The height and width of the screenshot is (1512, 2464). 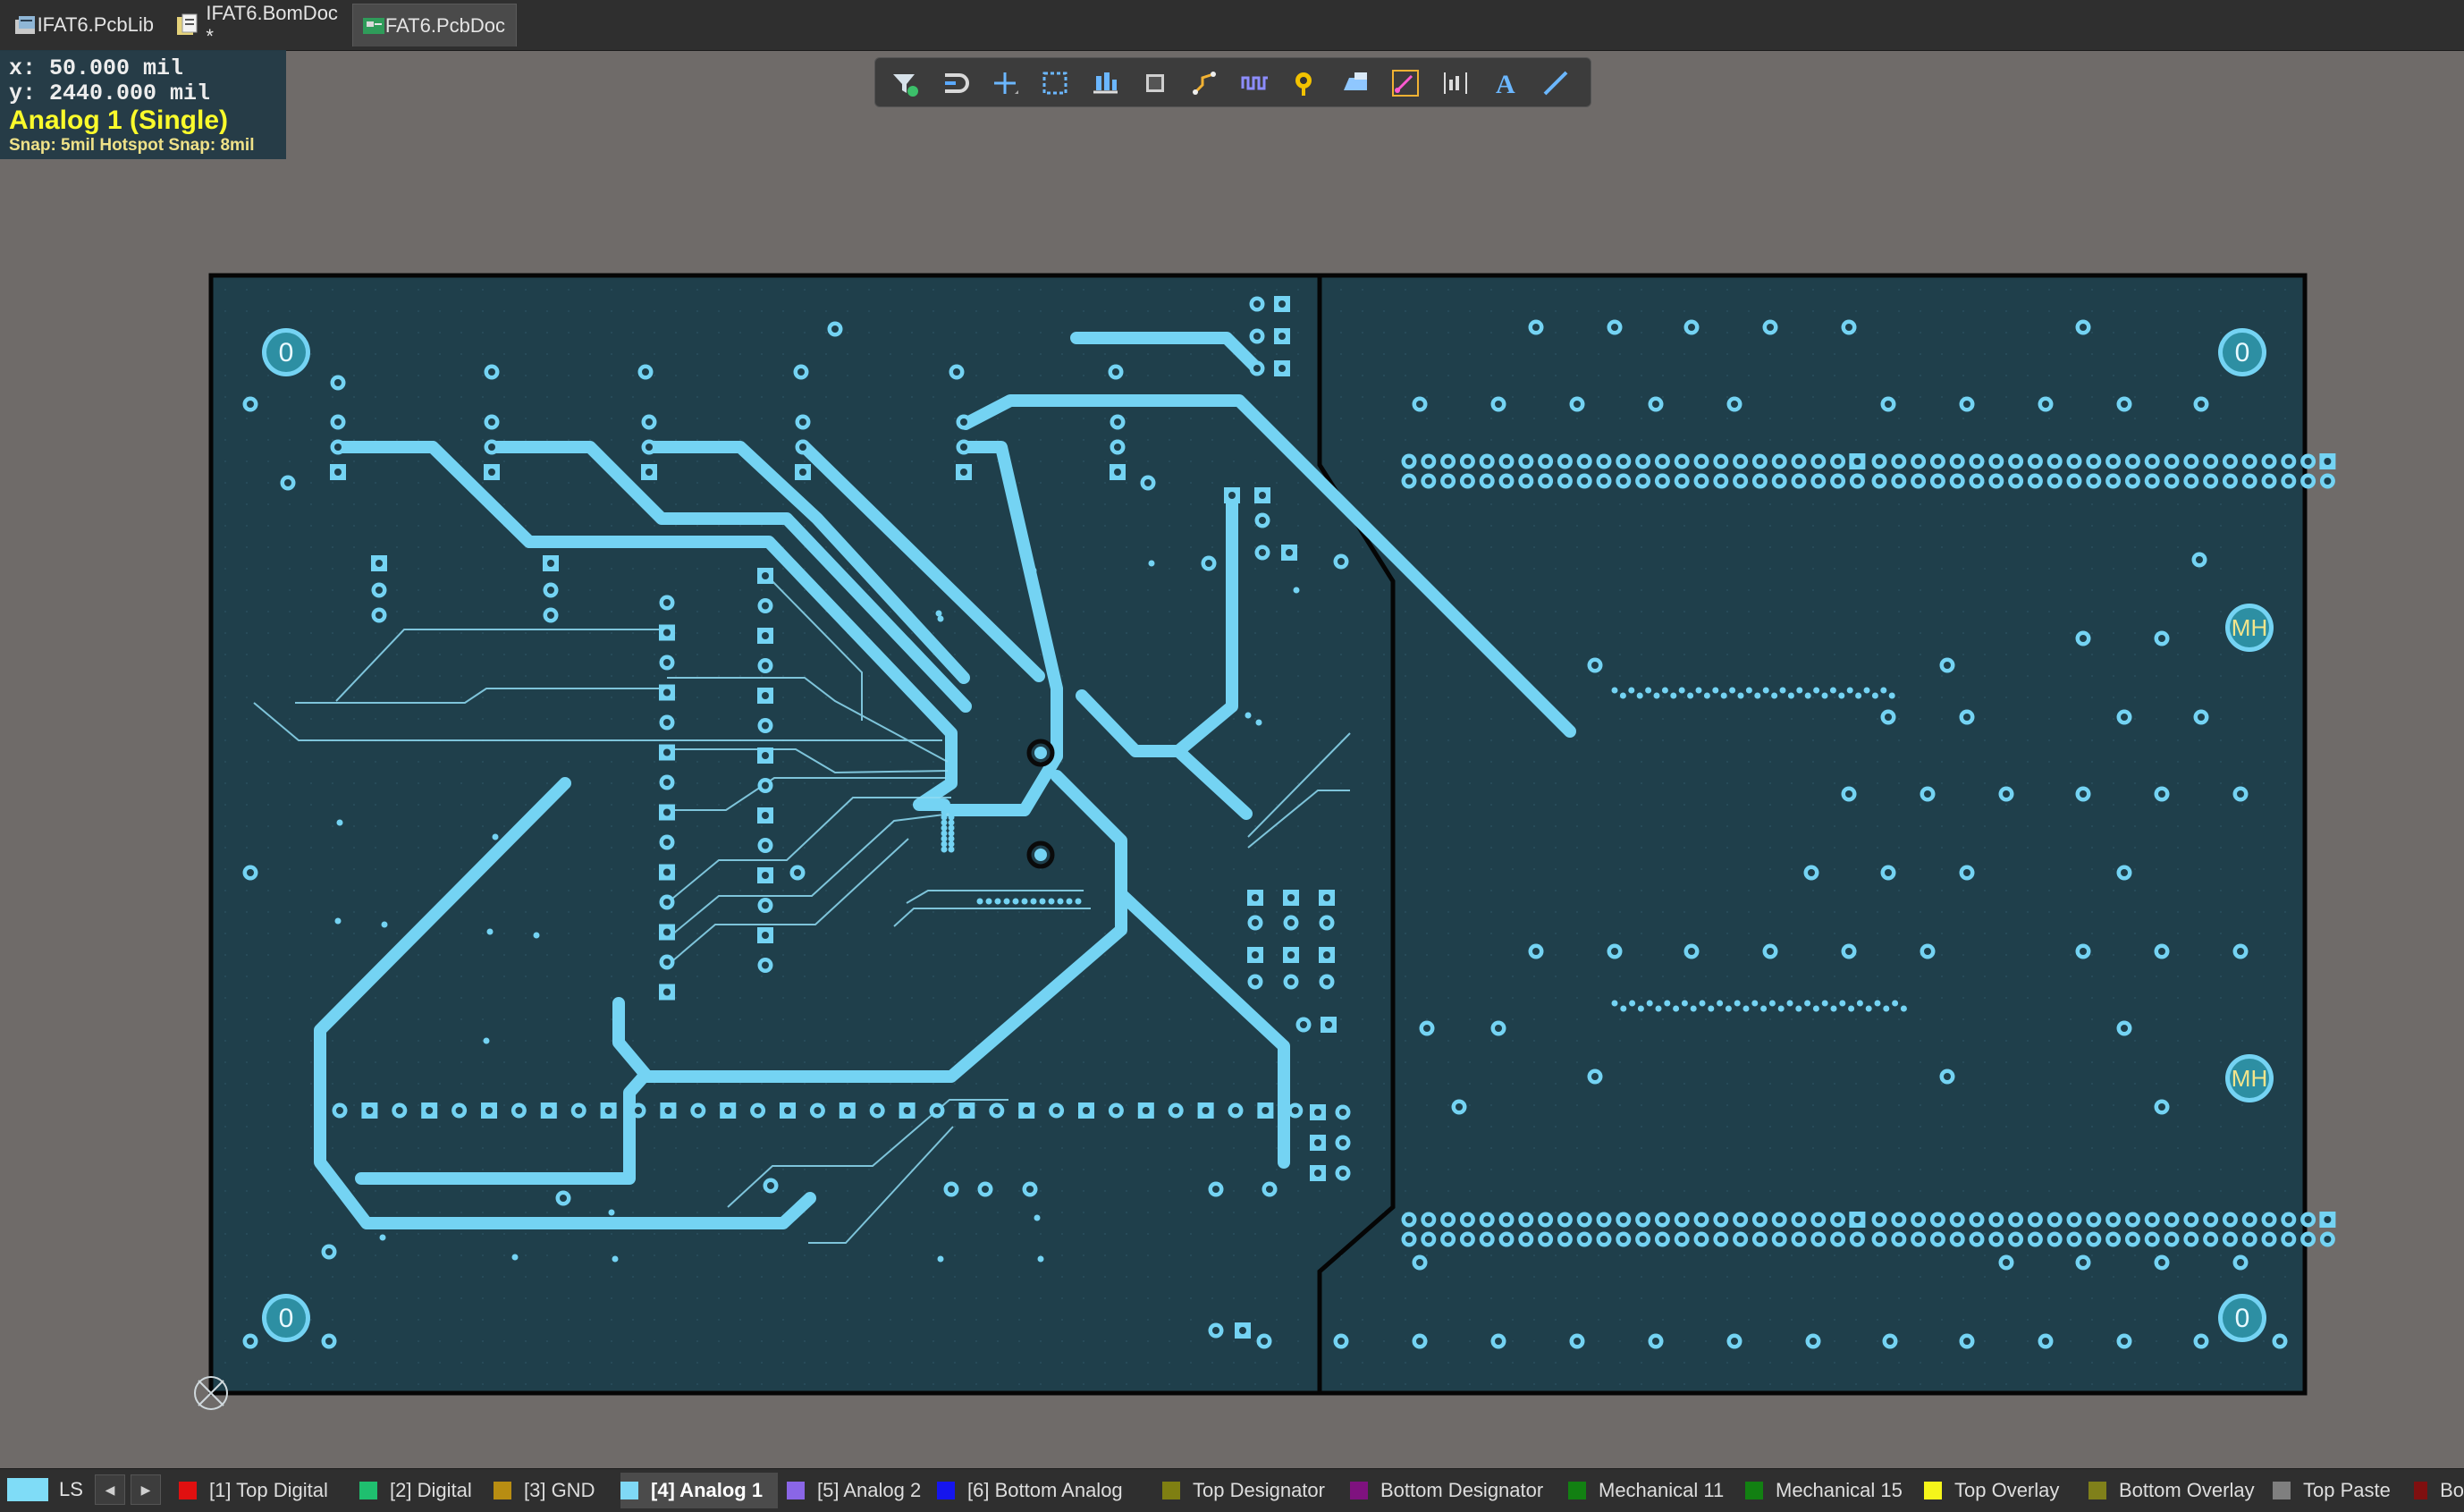 I want to click on add-crosshair-button, so click(x=1005, y=83).